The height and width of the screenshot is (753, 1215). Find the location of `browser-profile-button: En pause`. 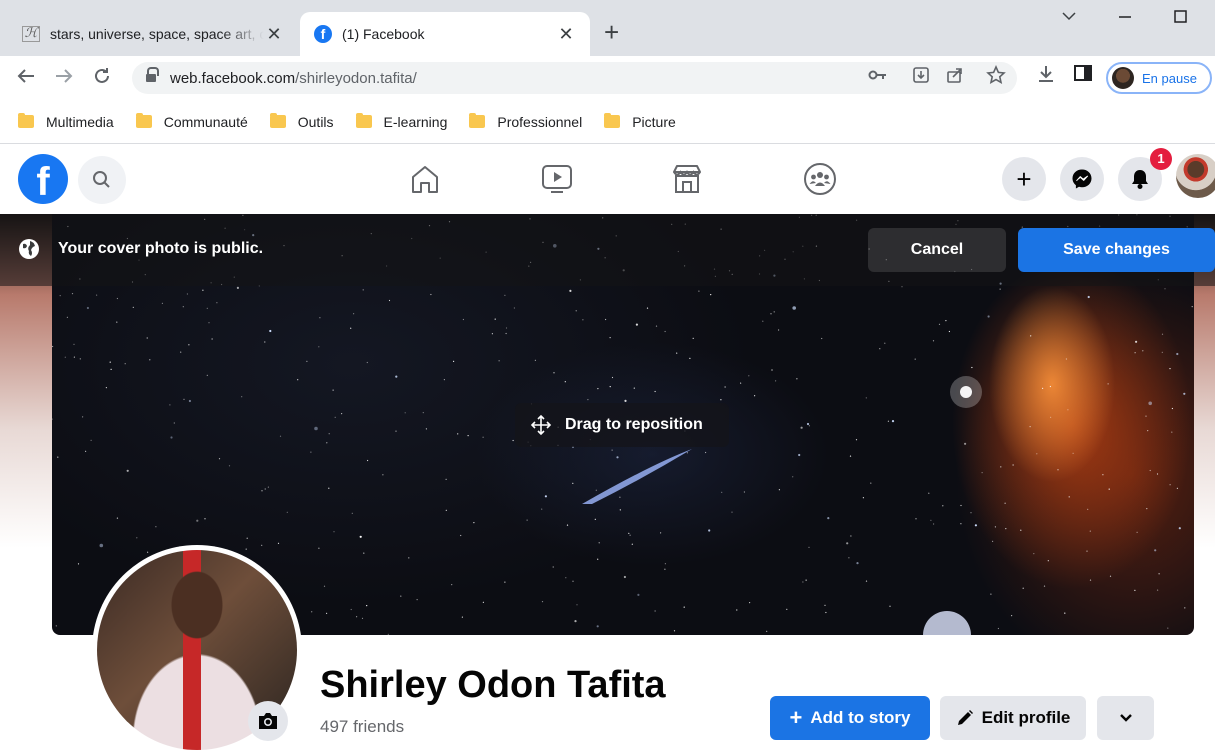

browser-profile-button: En pause is located at coordinates (1159, 78).